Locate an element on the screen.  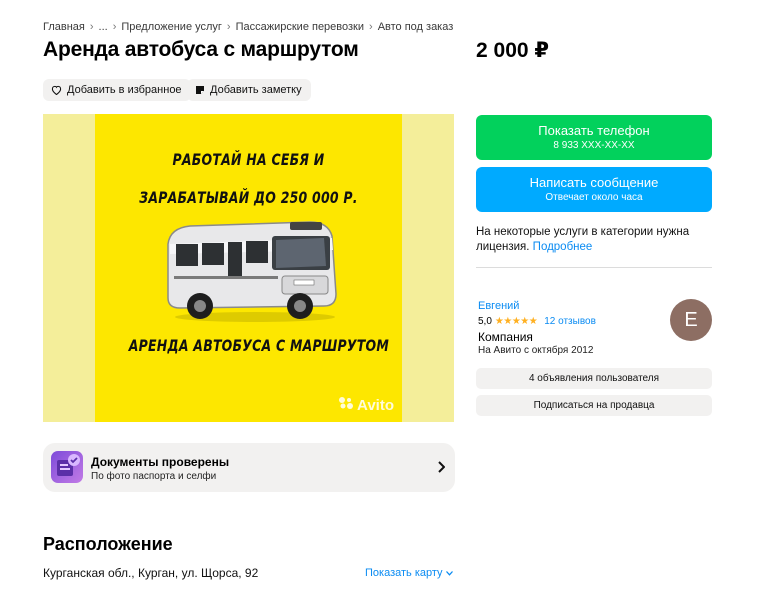
seller-listings-button: 4 объявления пользователя is located at coordinates (594, 378).